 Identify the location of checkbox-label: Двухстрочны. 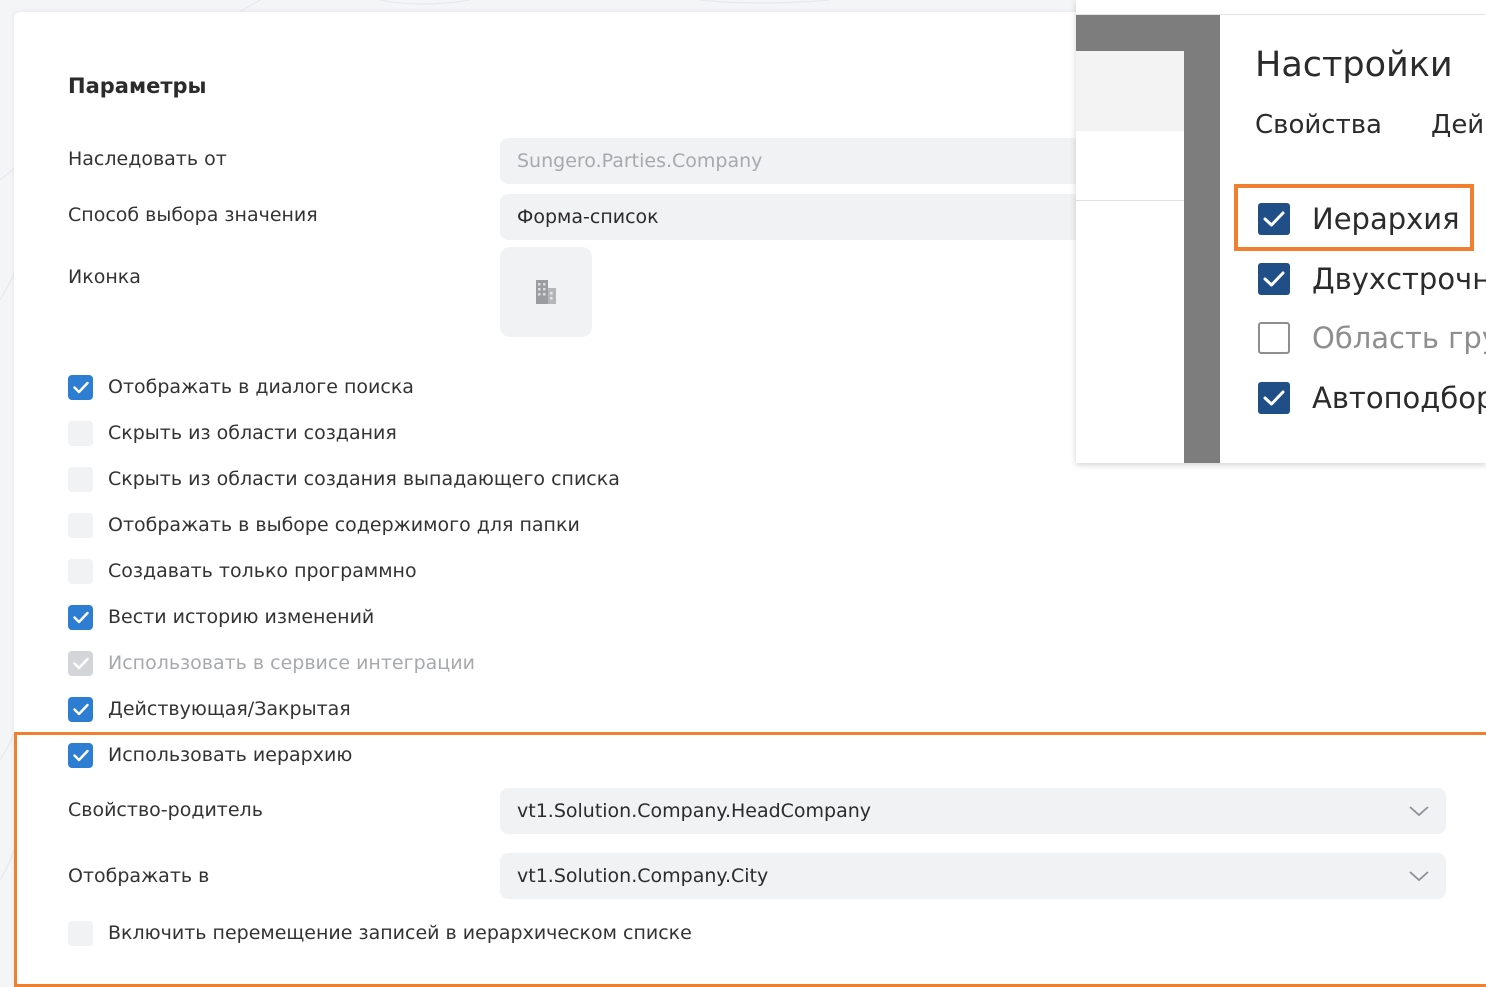
(1399, 279).